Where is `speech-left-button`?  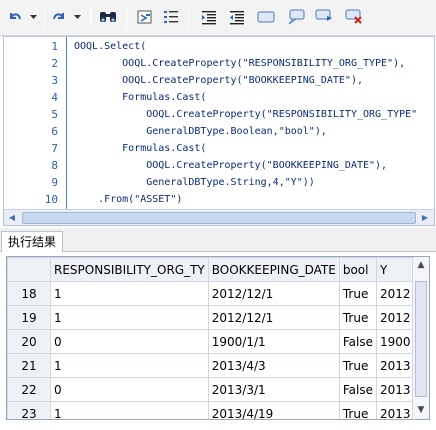 speech-left-button is located at coordinates (296, 17).